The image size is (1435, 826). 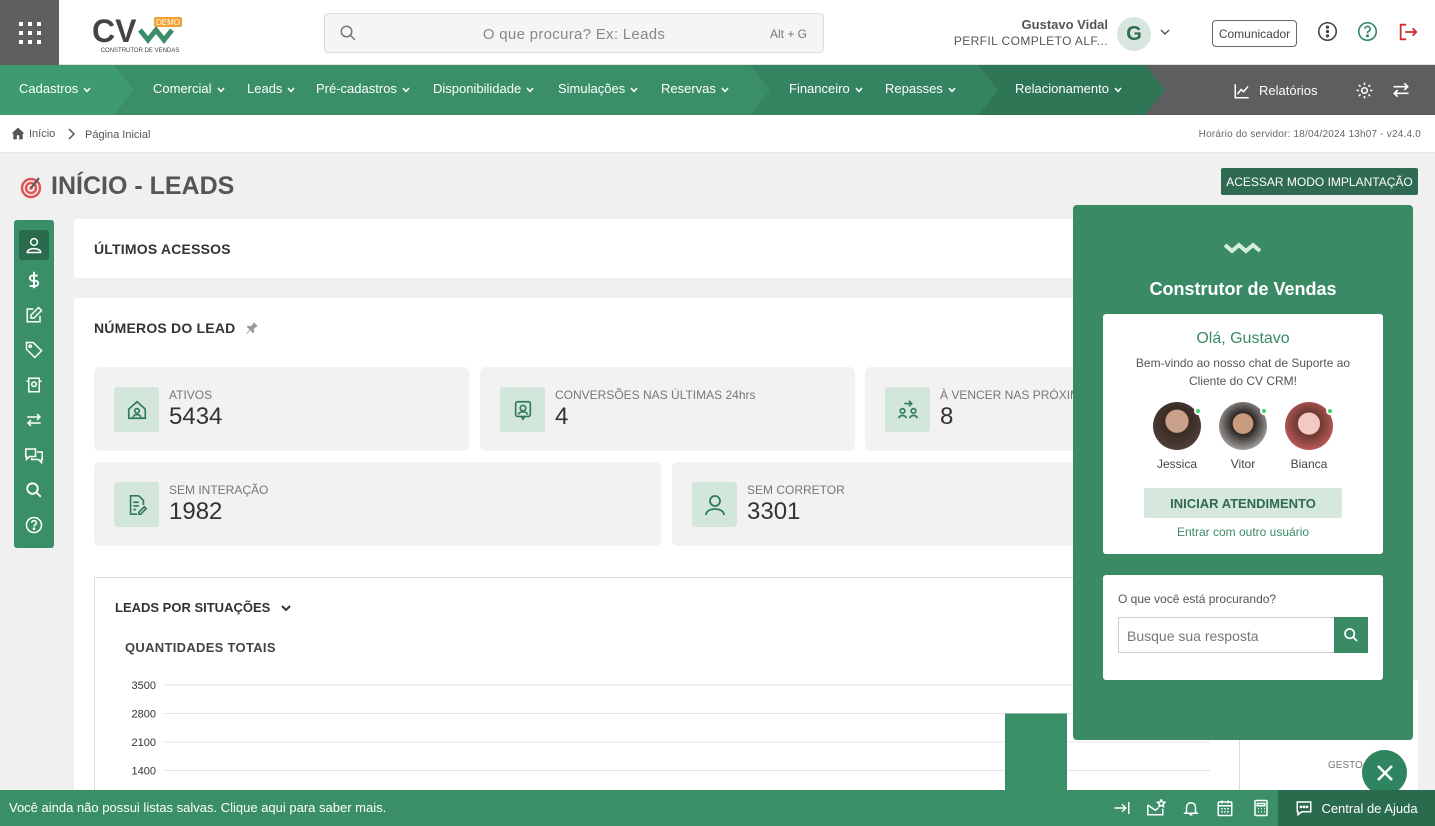 What do you see at coordinates (139, 34) in the screenshot?
I see `brand-logo: CV DEMO CONSTRUTOR DE VENDAS` at bounding box center [139, 34].